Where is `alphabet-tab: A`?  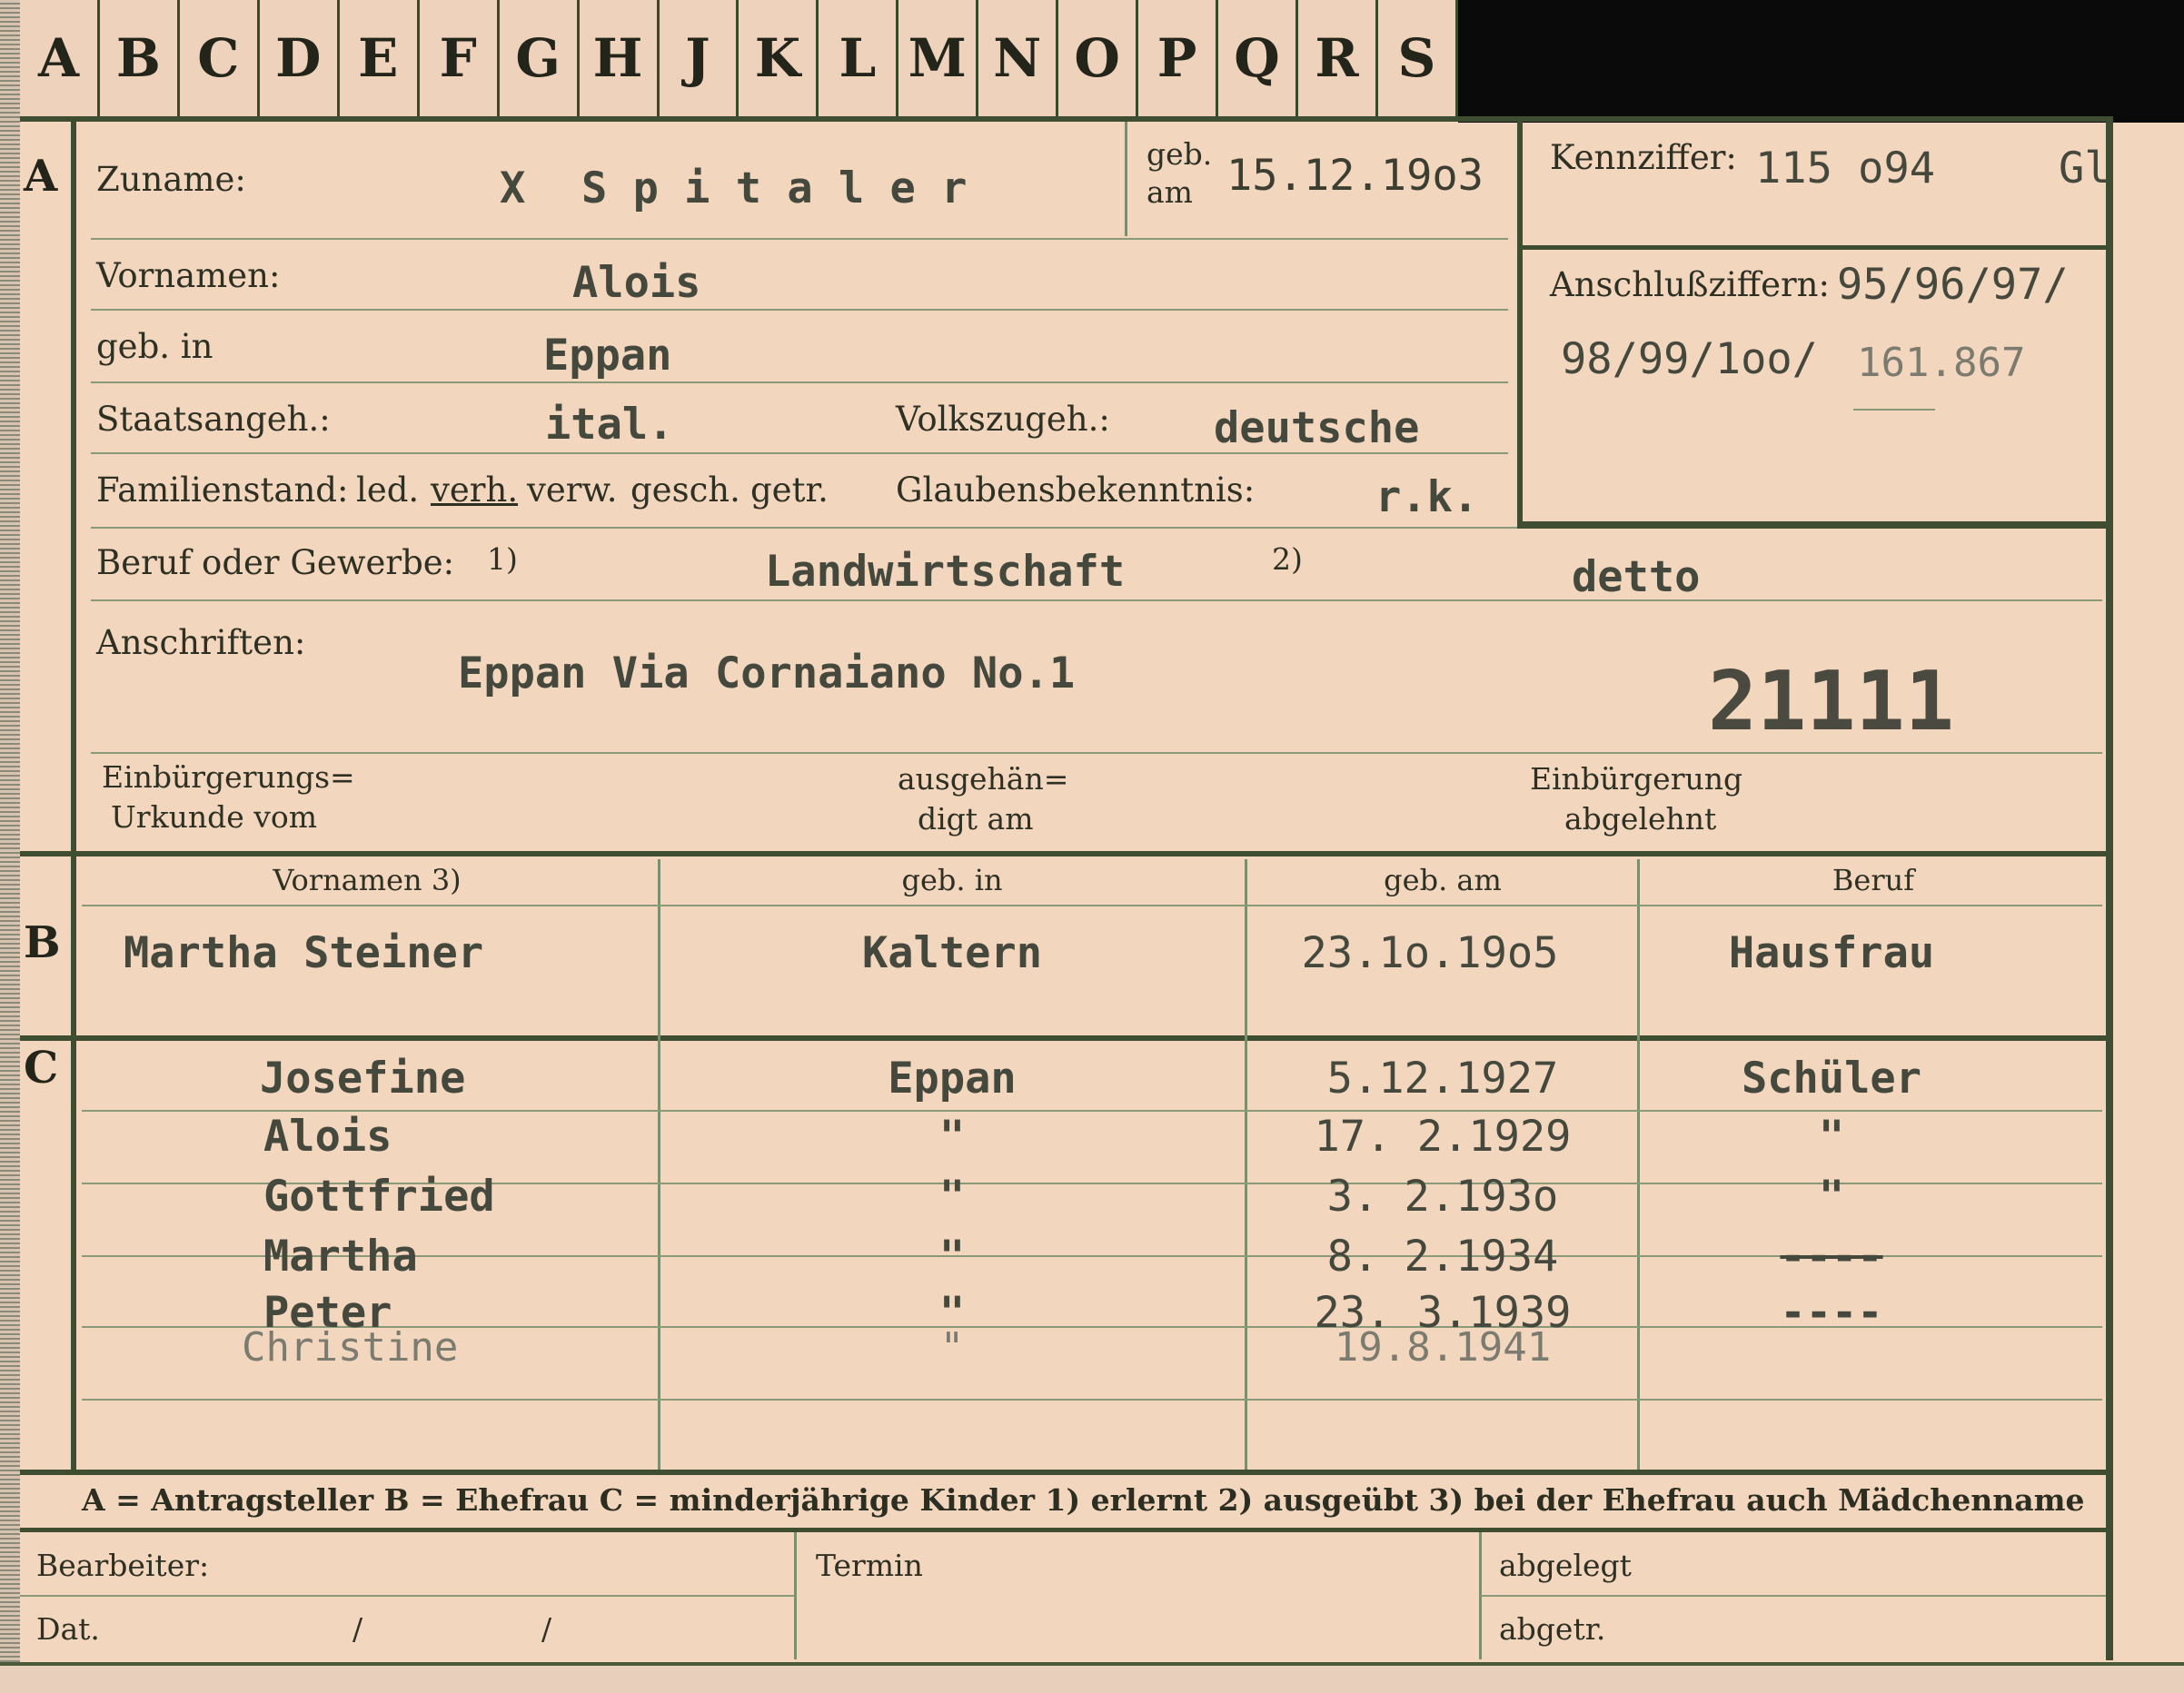
alphabet-tab: A is located at coordinates (60, 58).